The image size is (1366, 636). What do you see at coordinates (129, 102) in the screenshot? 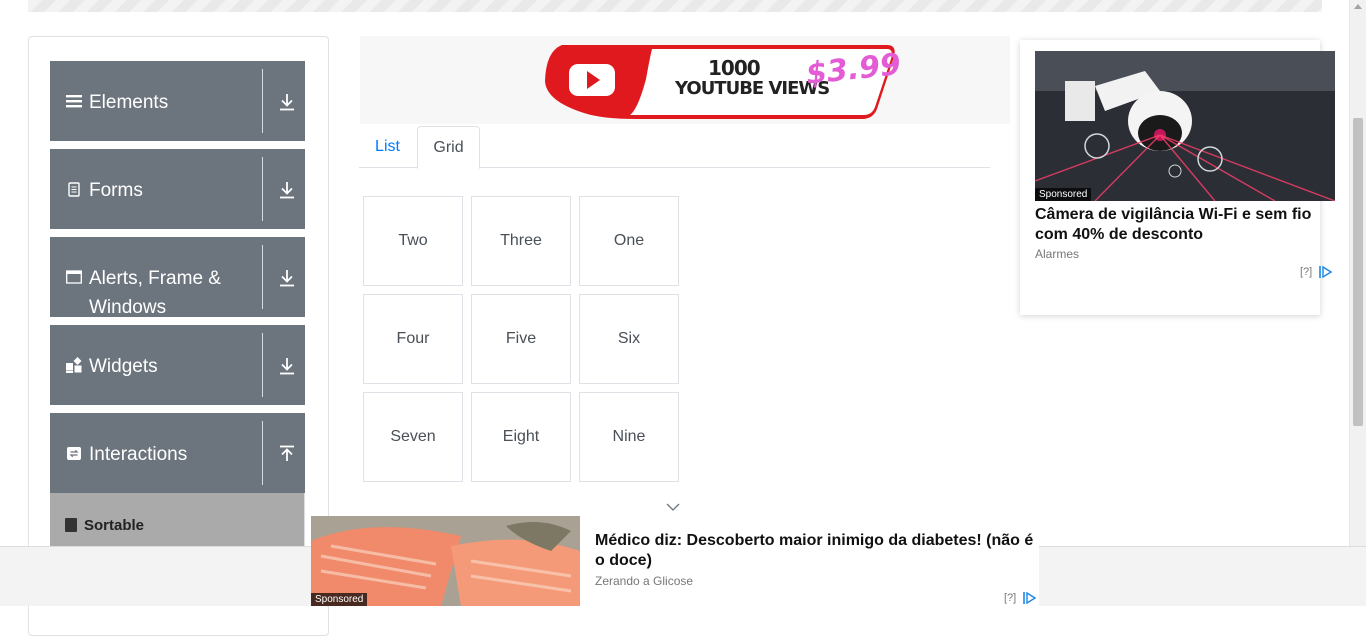
I see `menu-group-label: Elements` at bounding box center [129, 102].